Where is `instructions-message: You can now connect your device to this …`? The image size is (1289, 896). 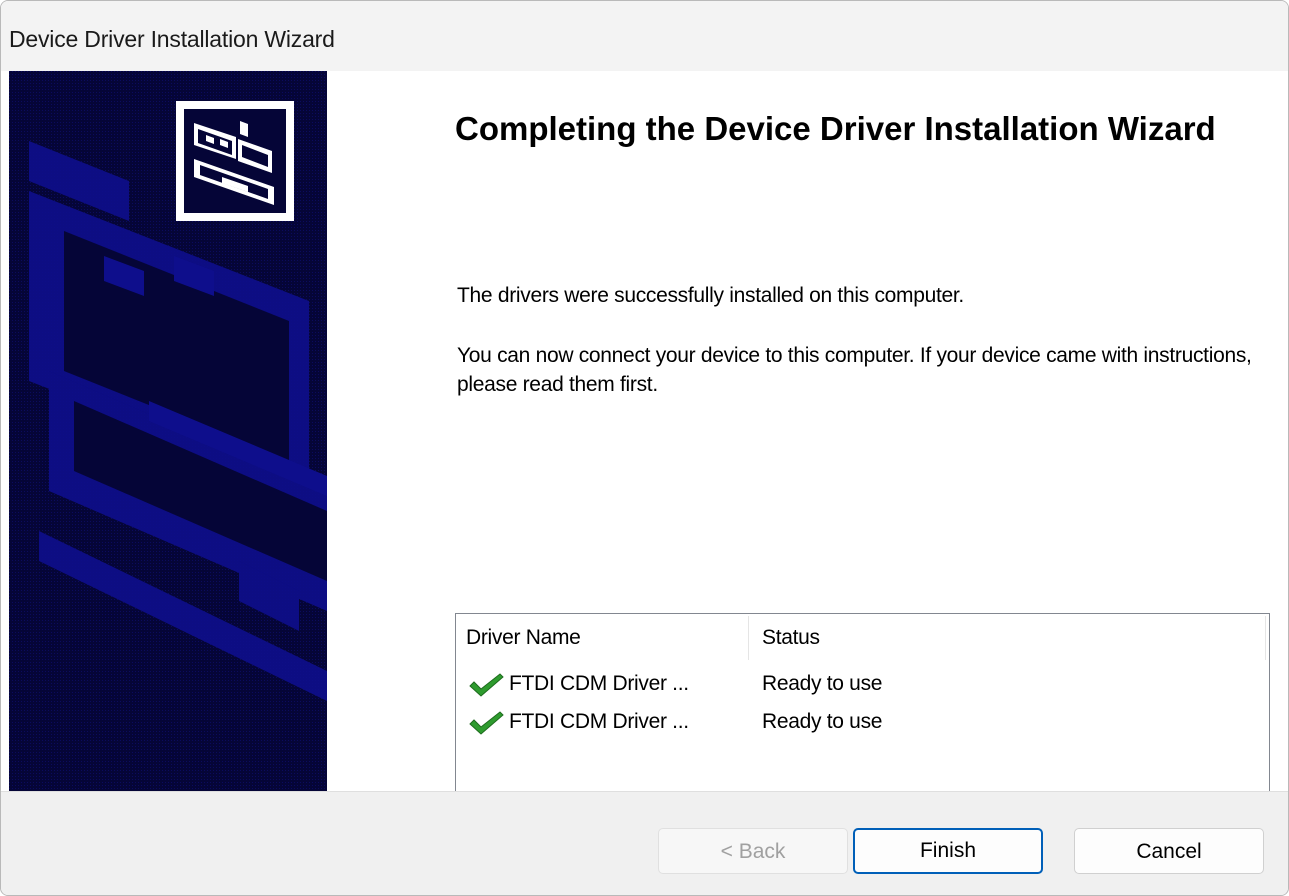
instructions-message: You can now connect your device to this … is located at coordinates (854, 370).